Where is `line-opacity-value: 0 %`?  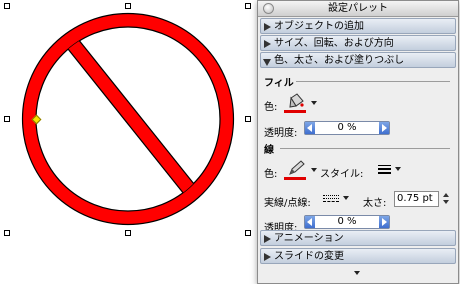 line-opacity-value: 0 % is located at coordinates (347, 221).